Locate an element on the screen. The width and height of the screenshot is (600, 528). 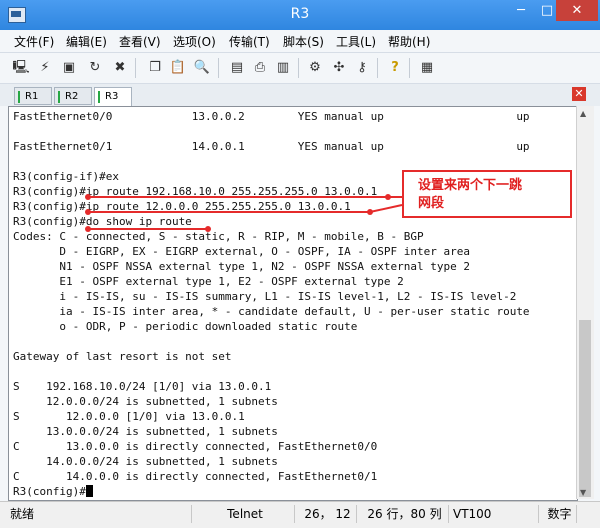
status-protocol: Telnet is located at coordinates (242, 514).